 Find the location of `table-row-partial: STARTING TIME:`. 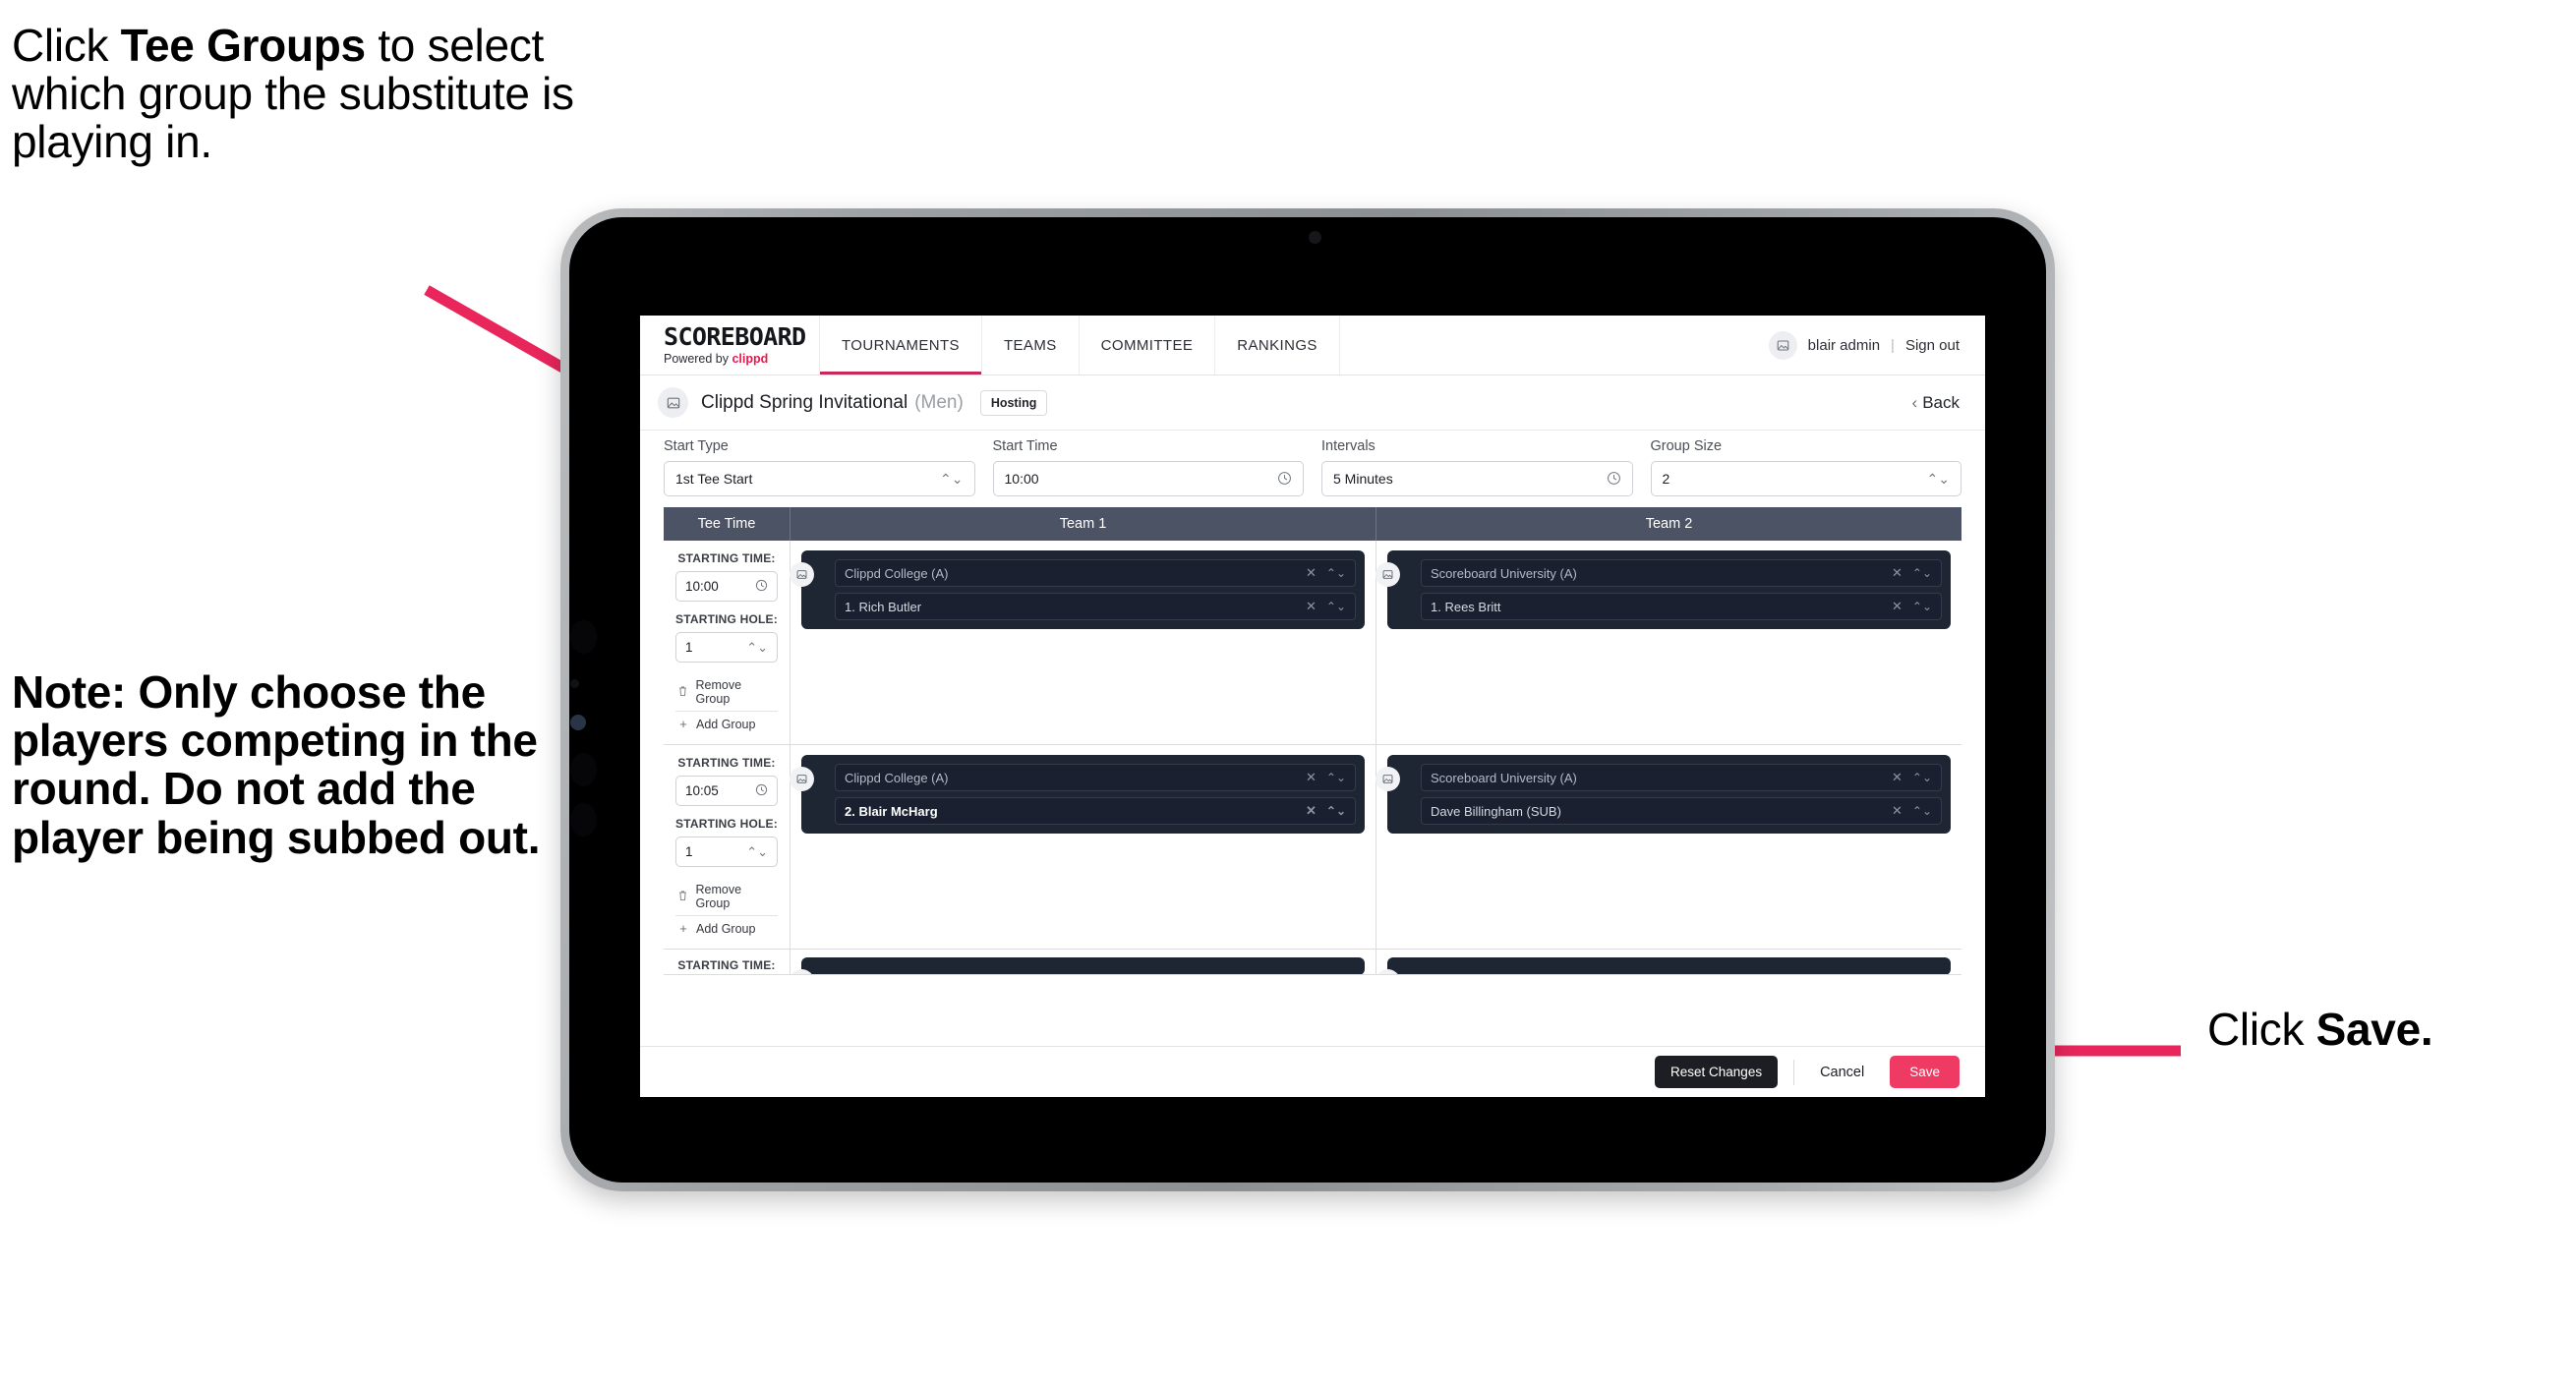

table-row-partial: STARTING TIME: is located at coordinates (1312, 963).